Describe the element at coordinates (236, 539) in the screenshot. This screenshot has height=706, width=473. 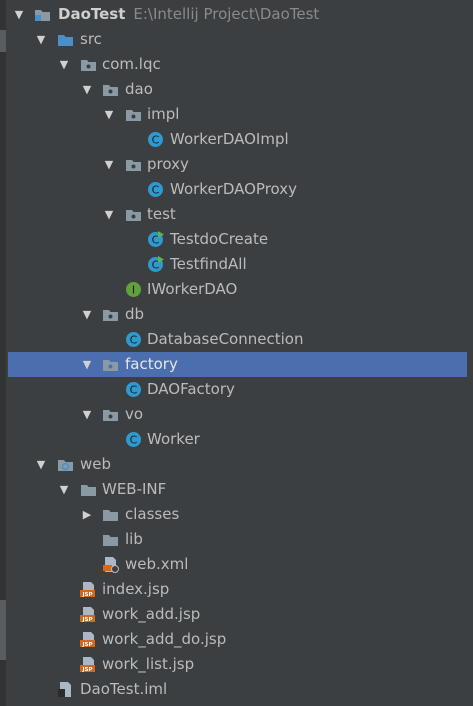
I see `tree-node-folder: lib` at that location.